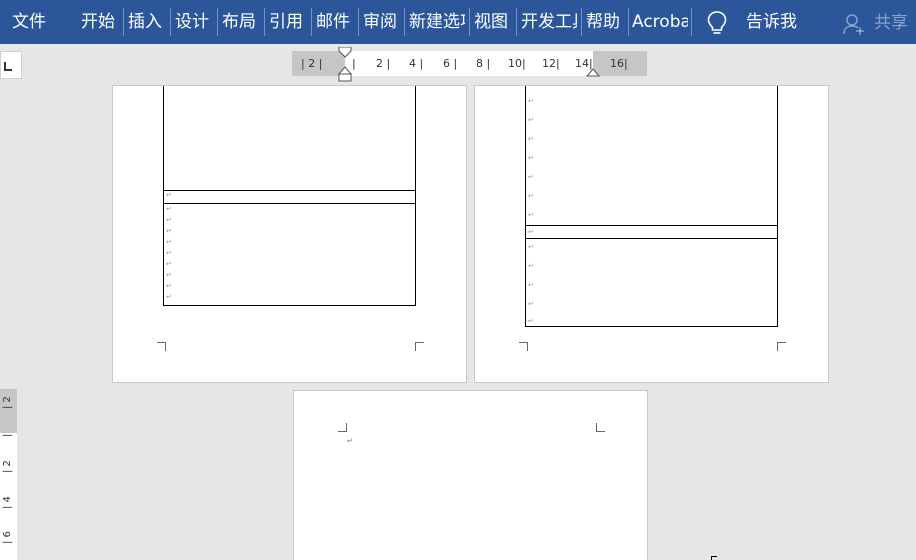 The height and width of the screenshot is (560, 916). Describe the element at coordinates (241, 22) in the screenshot. I see `tab-layout: 布局` at that location.